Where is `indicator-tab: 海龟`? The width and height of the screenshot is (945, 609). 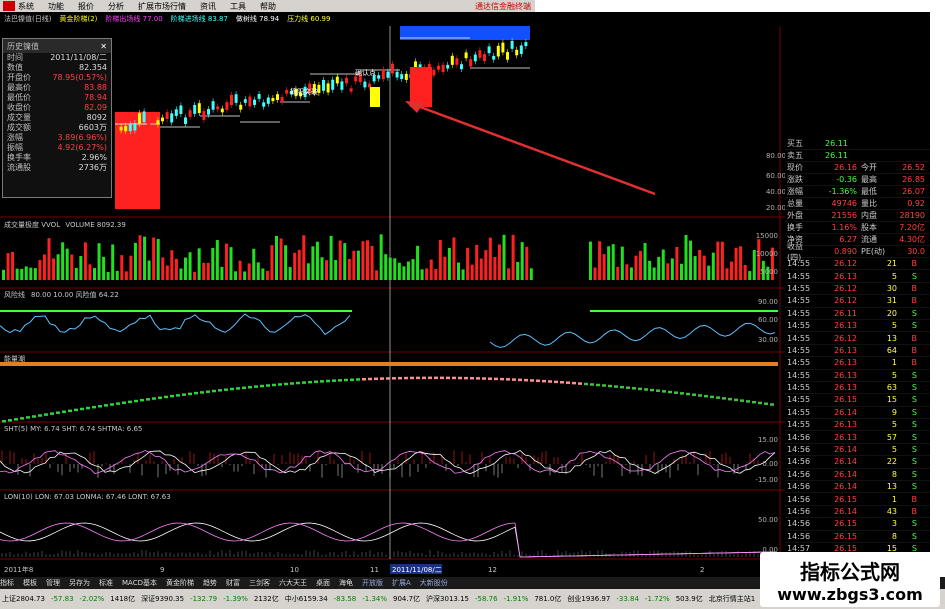 indicator-tab: 海龟 is located at coordinates (346, 583).